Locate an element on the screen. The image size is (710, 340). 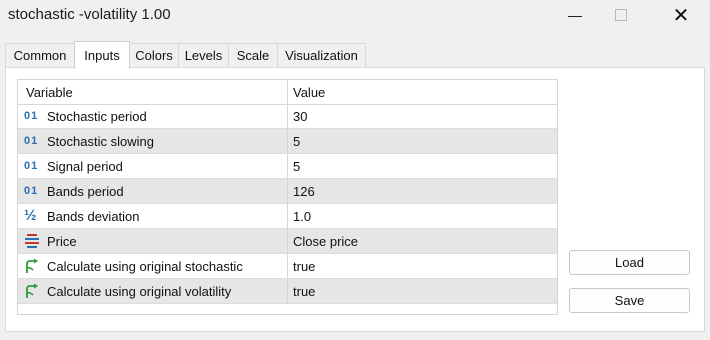
minimize-icon: — is located at coordinates (575, 15).